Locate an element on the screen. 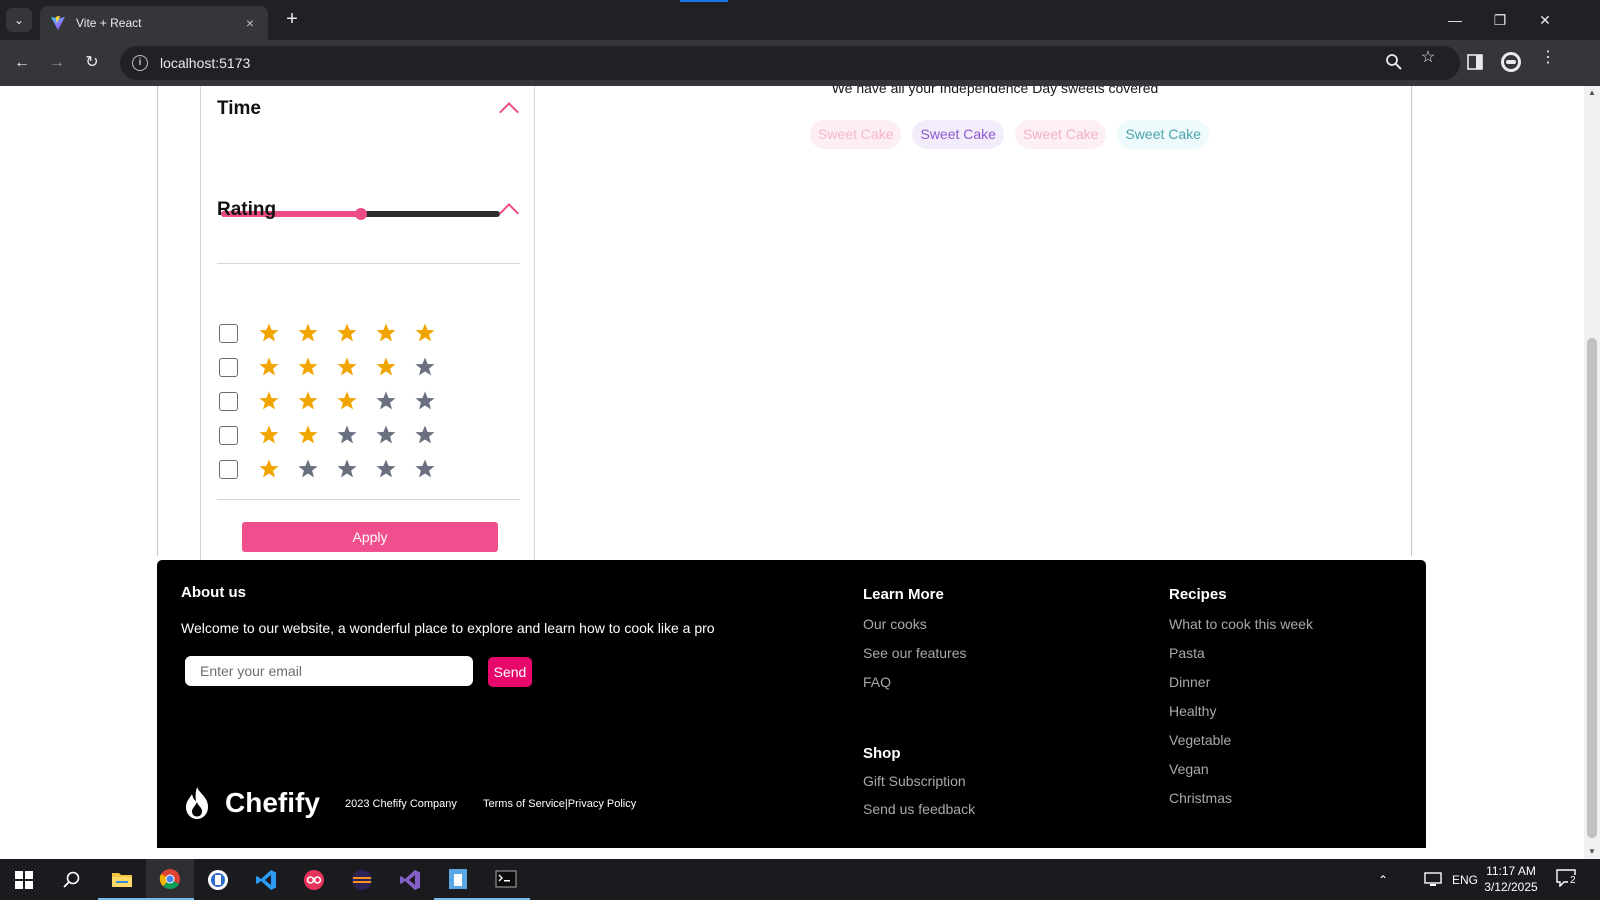 The image size is (1600, 900). new-tab-button: + is located at coordinates (292, 20).